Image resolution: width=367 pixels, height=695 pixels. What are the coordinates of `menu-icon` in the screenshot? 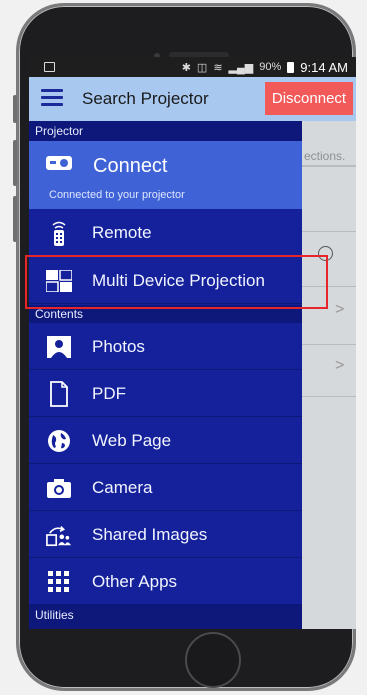 It's located at (52, 98).